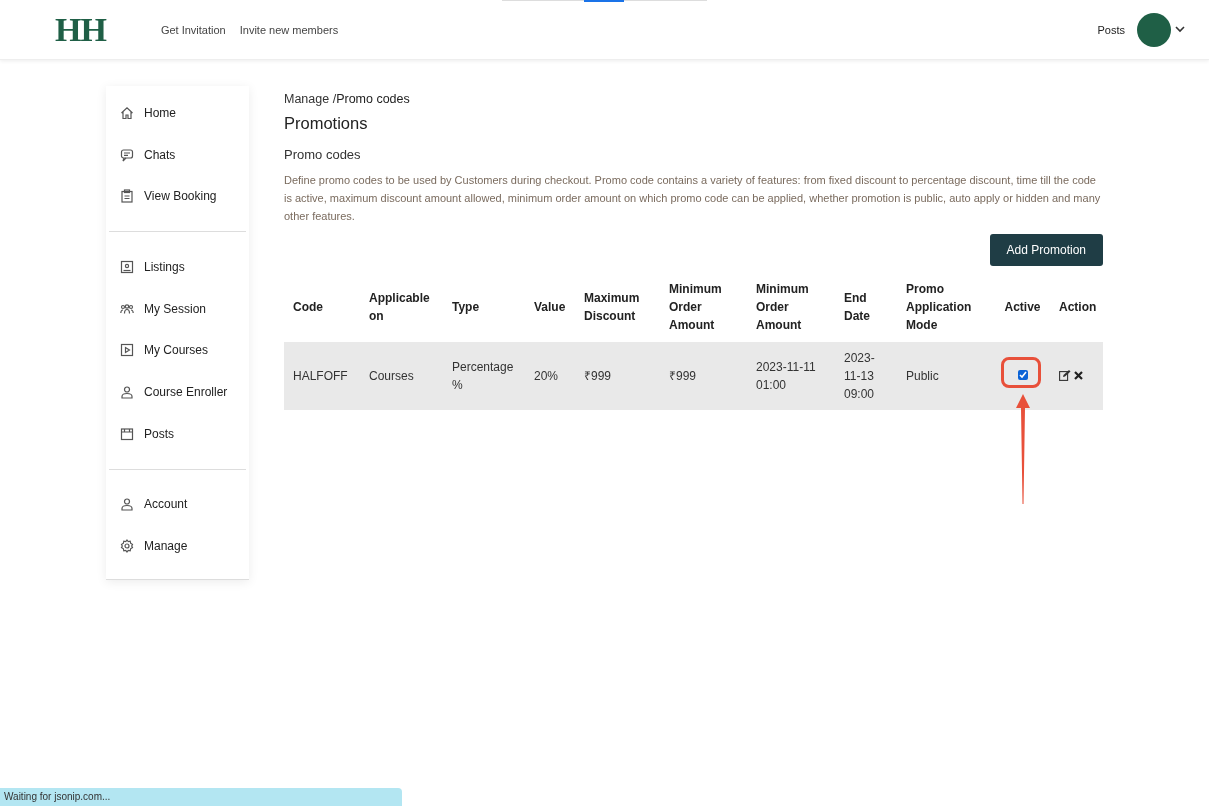 The height and width of the screenshot is (806, 1209). I want to click on people-icon, so click(127, 308).